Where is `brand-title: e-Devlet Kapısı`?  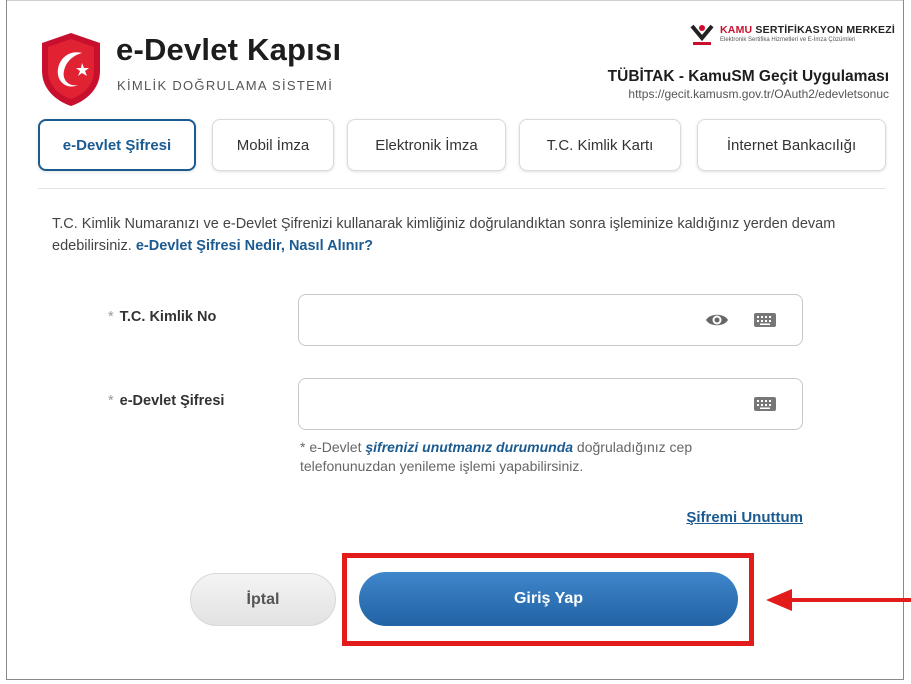
brand-title: e-Devlet Kapısı is located at coordinates (229, 49).